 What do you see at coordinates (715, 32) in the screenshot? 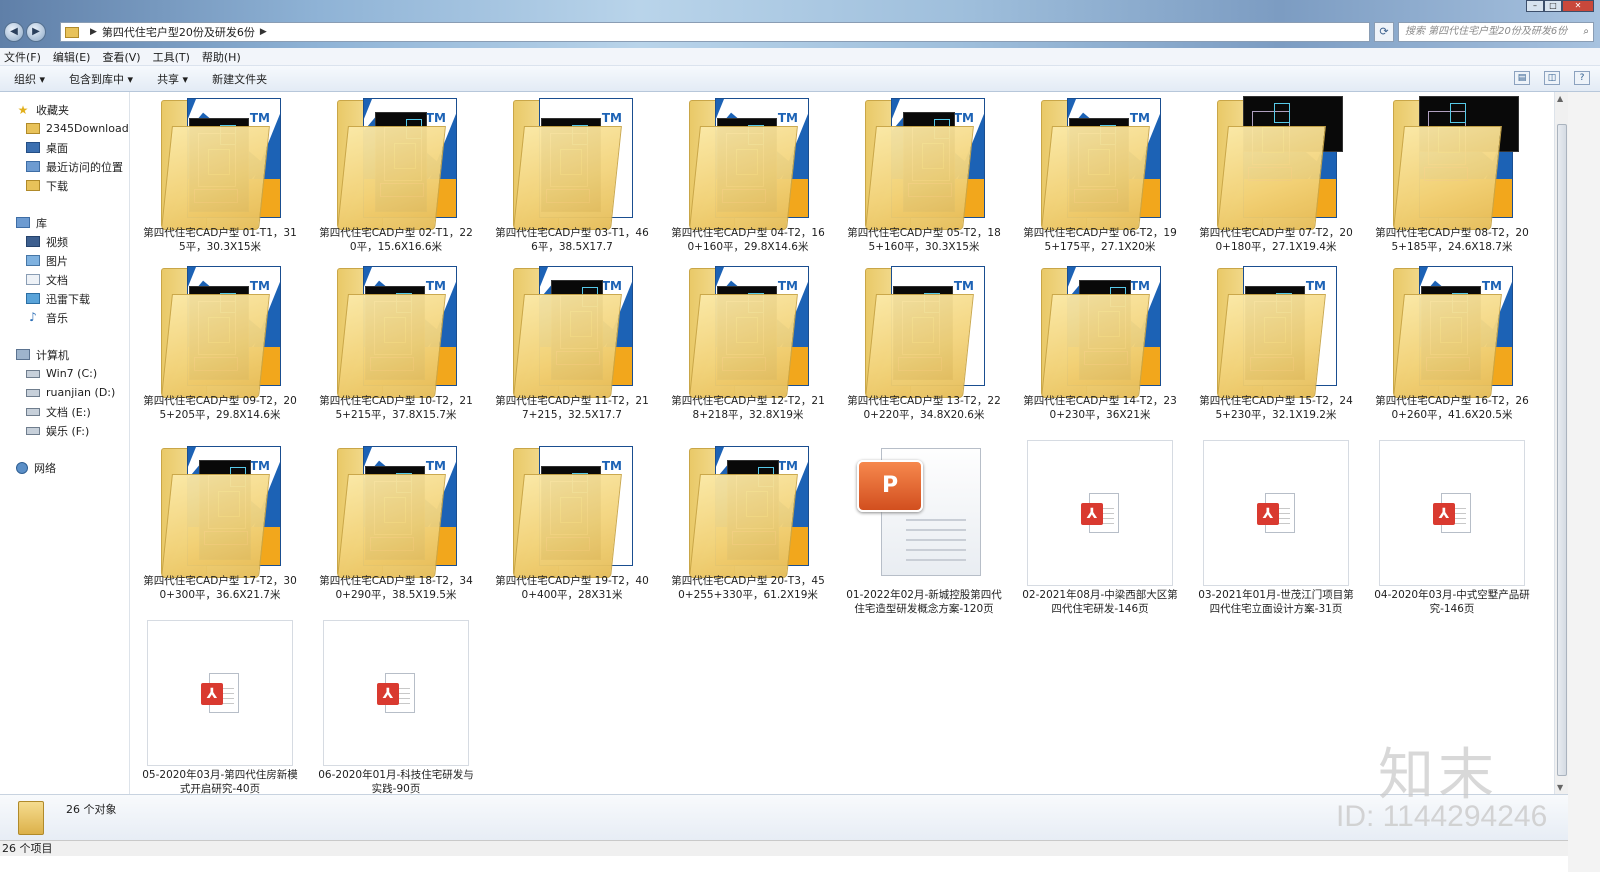
I see `address-bar: ▶ 第四代住宅户型20份及研发6份 ▶` at bounding box center [715, 32].